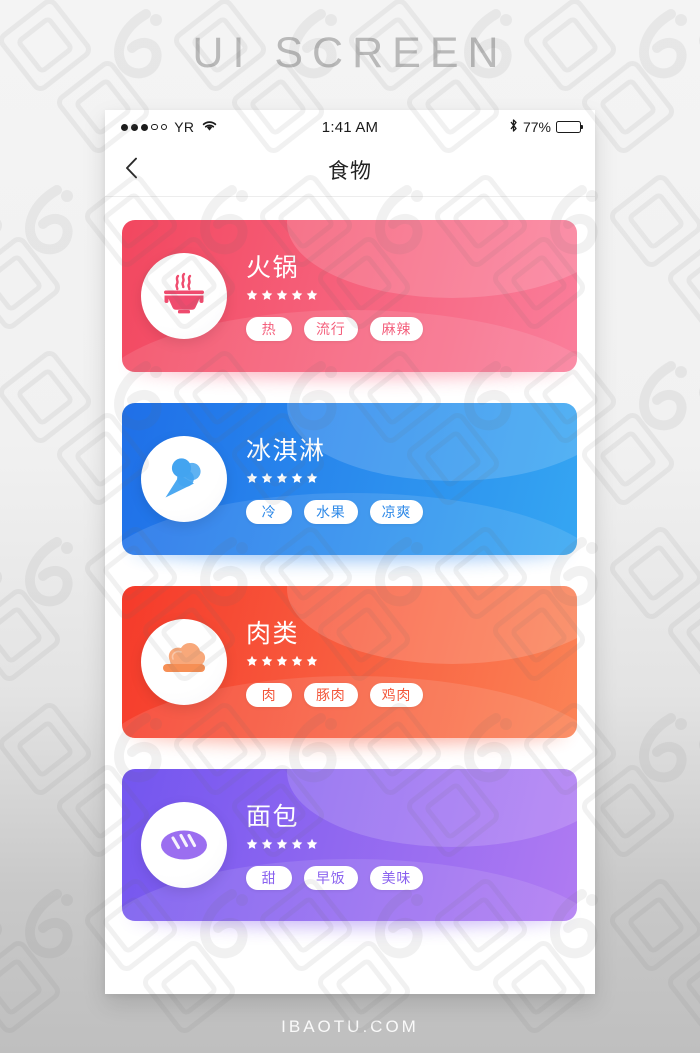 The height and width of the screenshot is (1053, 700). Describe the element at coordinates (184, 127) in the screenshot. I see `carrier-label: YR` at that location.